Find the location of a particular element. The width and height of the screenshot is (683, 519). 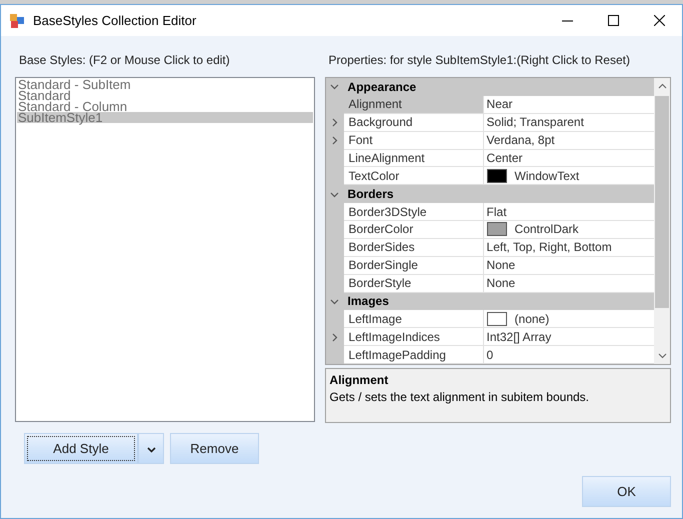

property-name: Font is located at coordinates (414, 141).